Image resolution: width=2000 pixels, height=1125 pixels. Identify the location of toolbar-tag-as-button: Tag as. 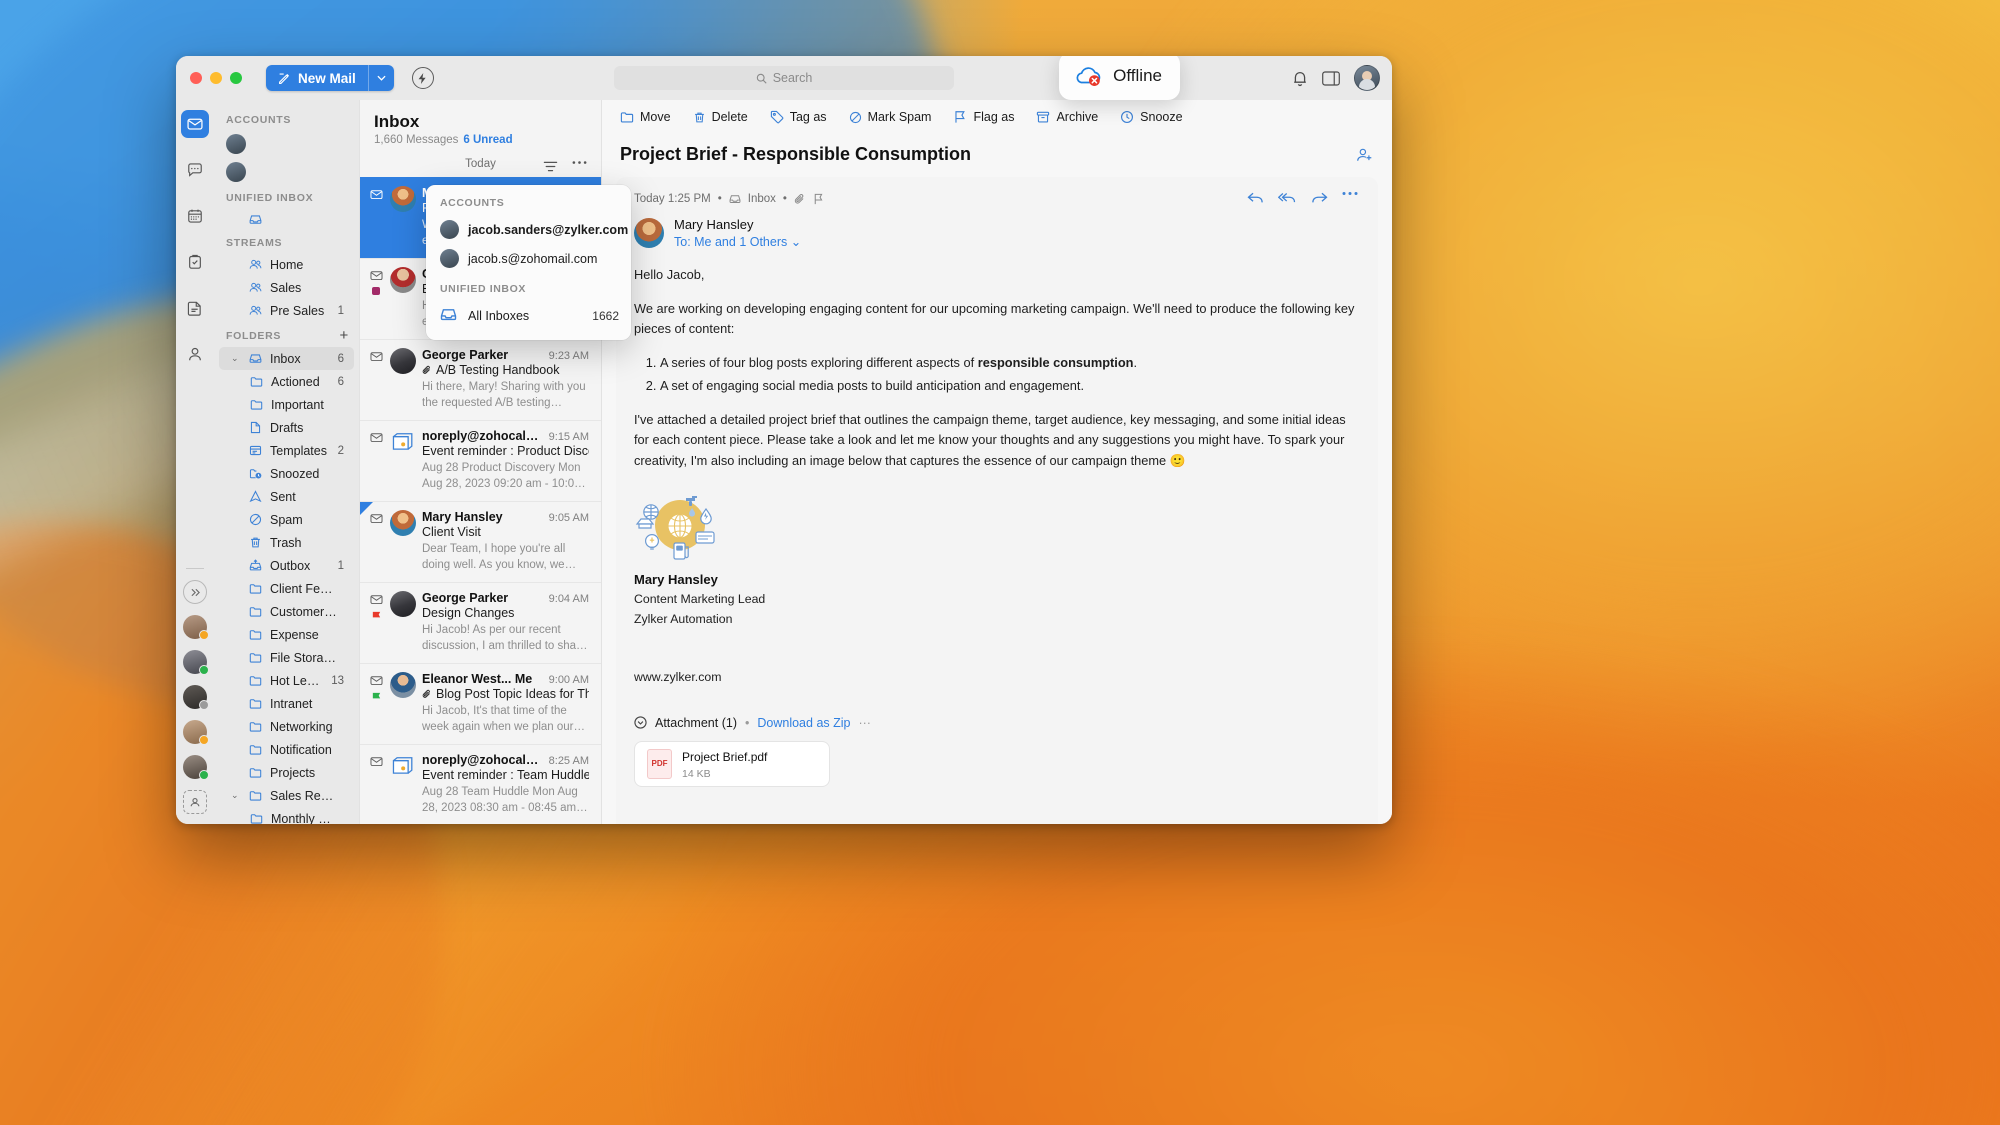
(798, 117).